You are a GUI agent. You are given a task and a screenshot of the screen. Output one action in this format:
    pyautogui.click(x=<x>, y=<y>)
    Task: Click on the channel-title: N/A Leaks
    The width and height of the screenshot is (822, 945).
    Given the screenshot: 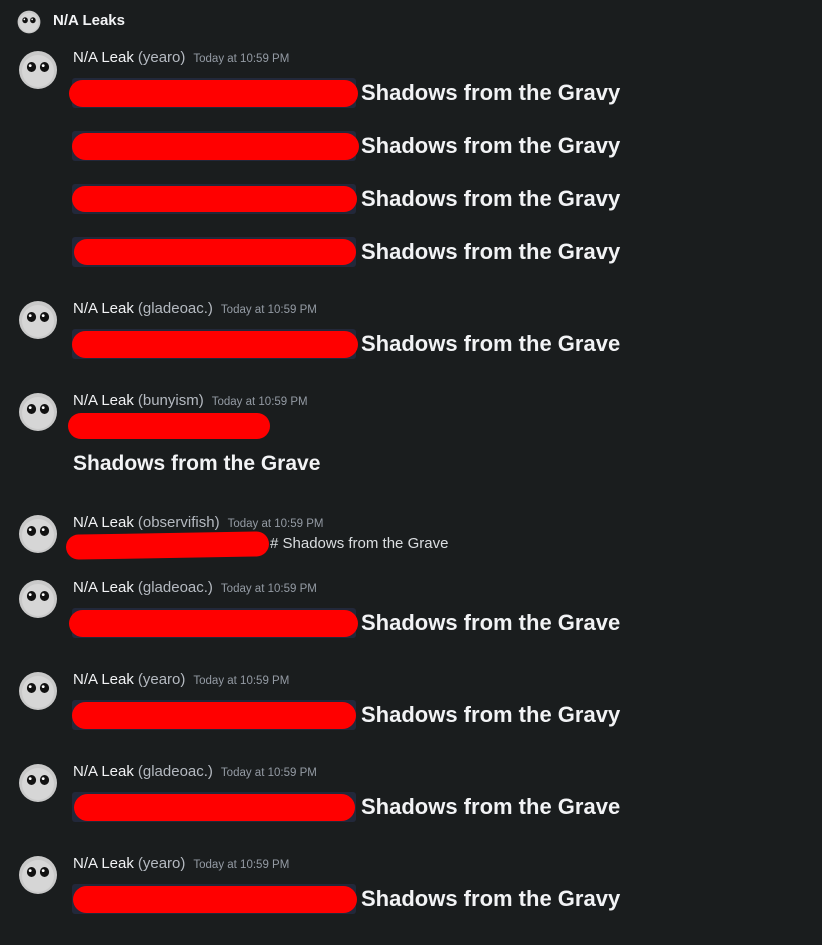 What is the action you would take?
    pyautogui.click(x=89, y=20)
    